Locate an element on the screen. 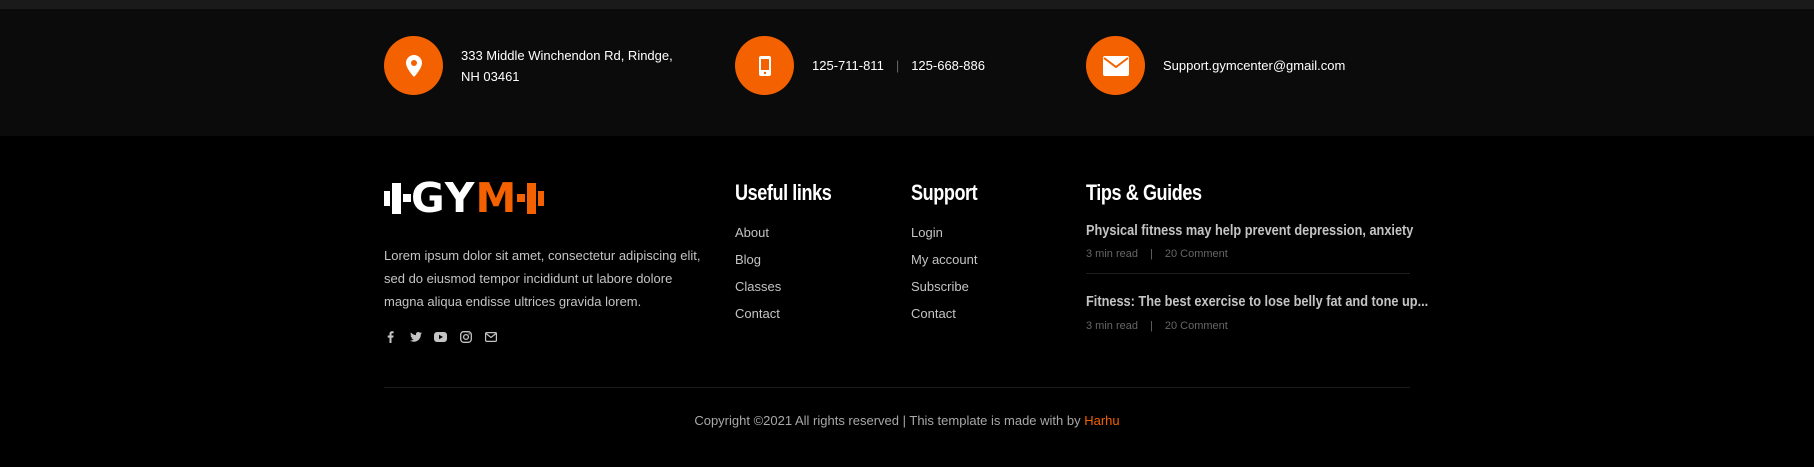 This screenshot has width=1814, height=467. tips-guides-title: Tips & Guides is located at coordinates (1144, 192).